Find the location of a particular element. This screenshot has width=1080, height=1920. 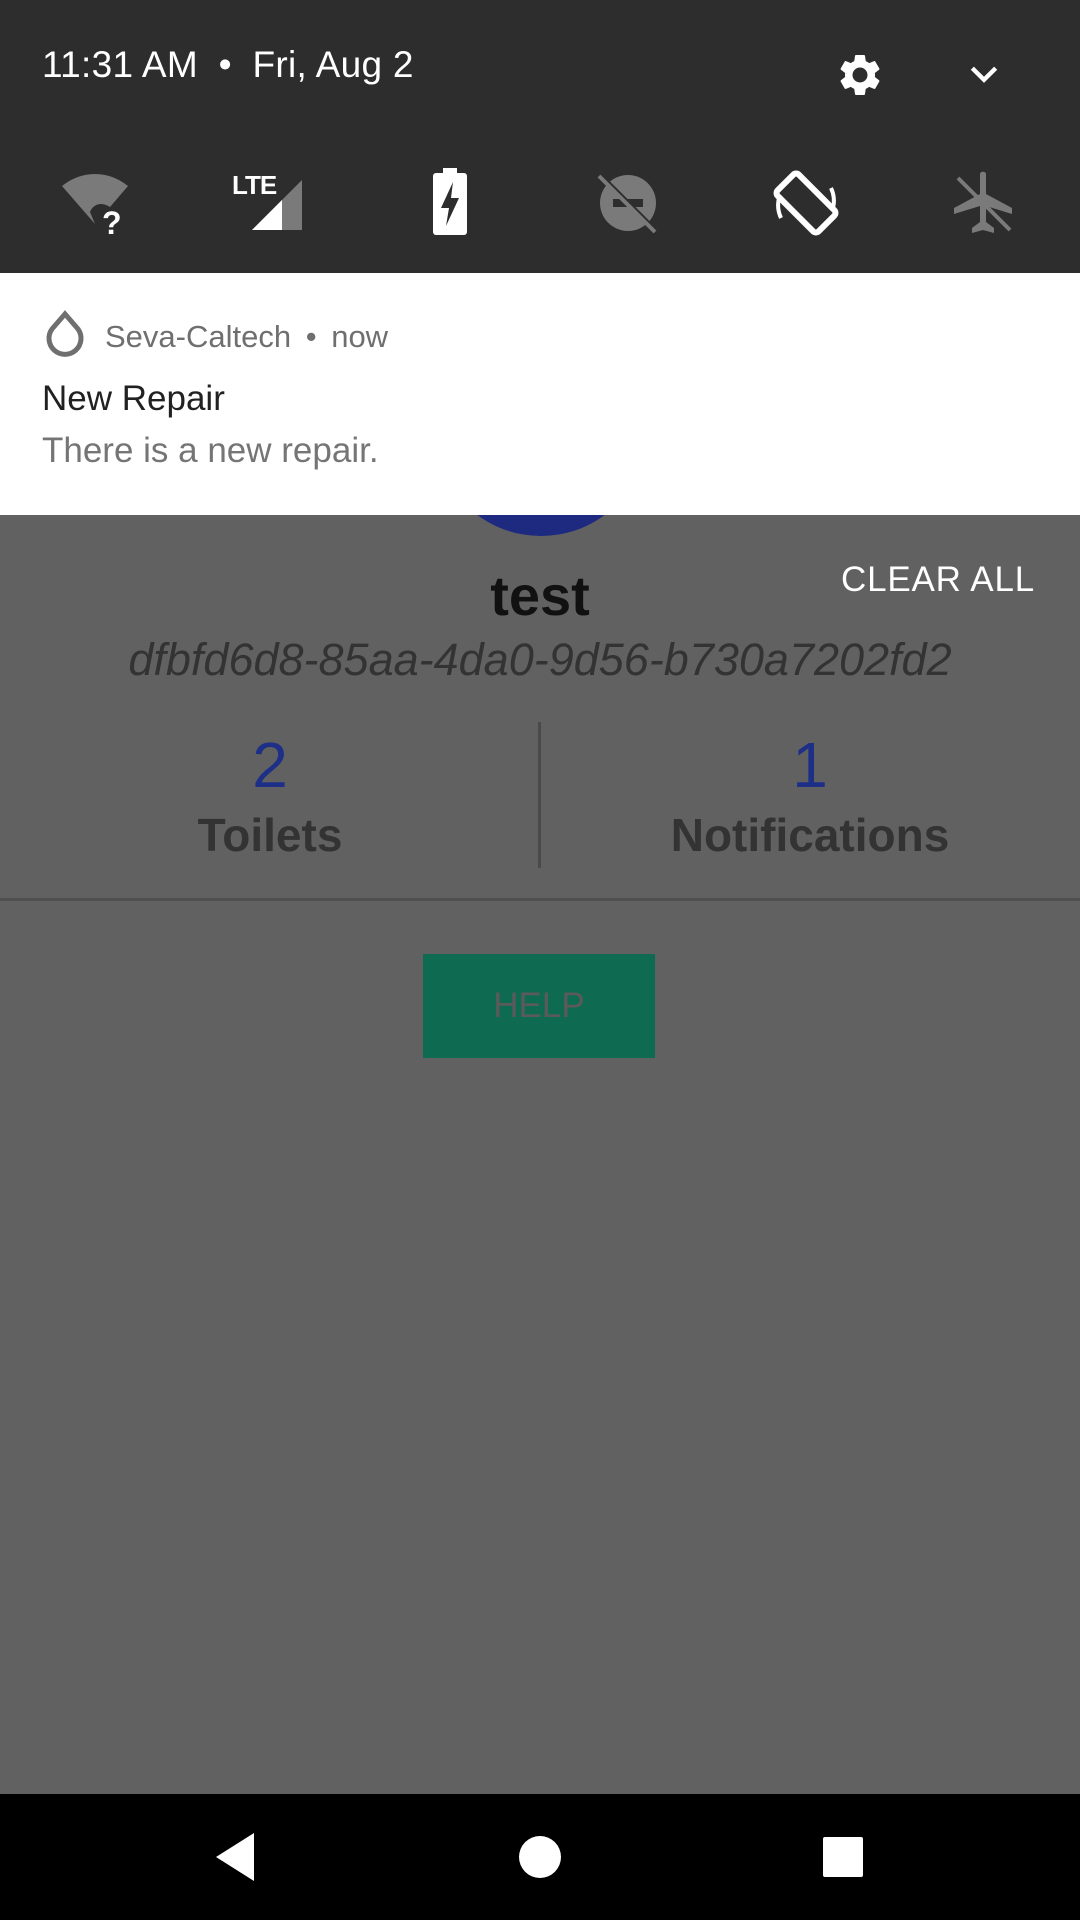

notifications-count: 1 is located at coordinates (810, 765).